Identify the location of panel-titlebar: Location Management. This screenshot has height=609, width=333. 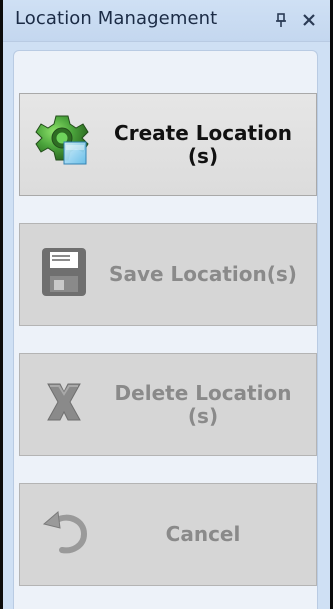
(166, 21).